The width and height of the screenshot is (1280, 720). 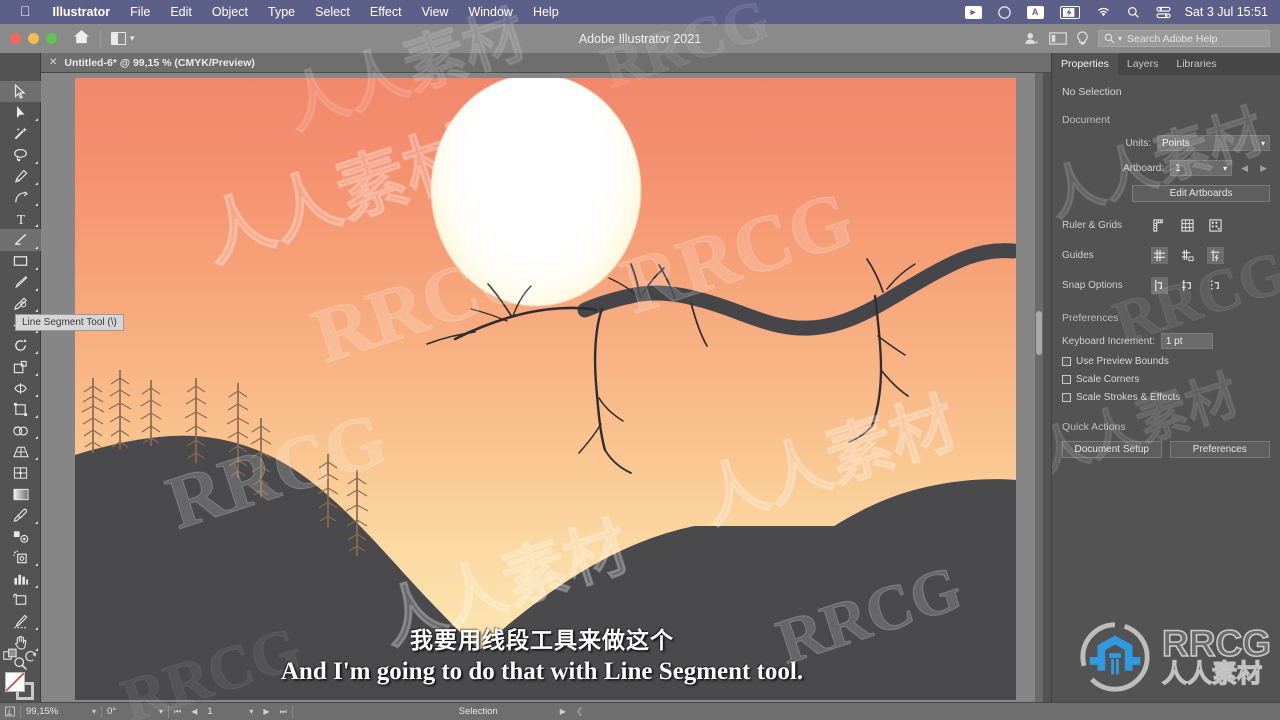 I want to click on next-artboard-button: ▶, so click(x=1263, y=168).